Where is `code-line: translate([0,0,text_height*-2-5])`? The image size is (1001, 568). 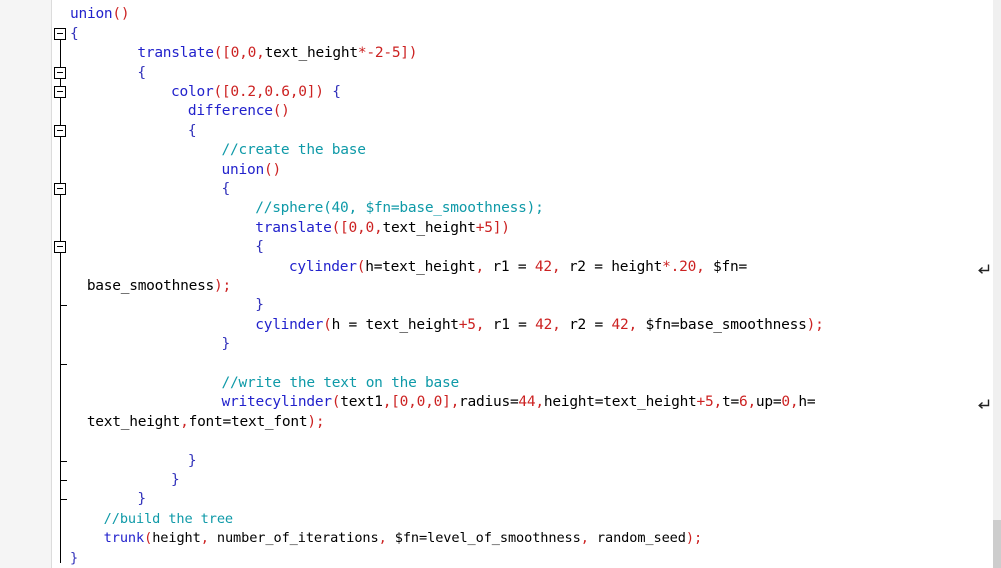 code-line: translate([0,0,text_height*-2-5]) is located at coordinates (277, 53).